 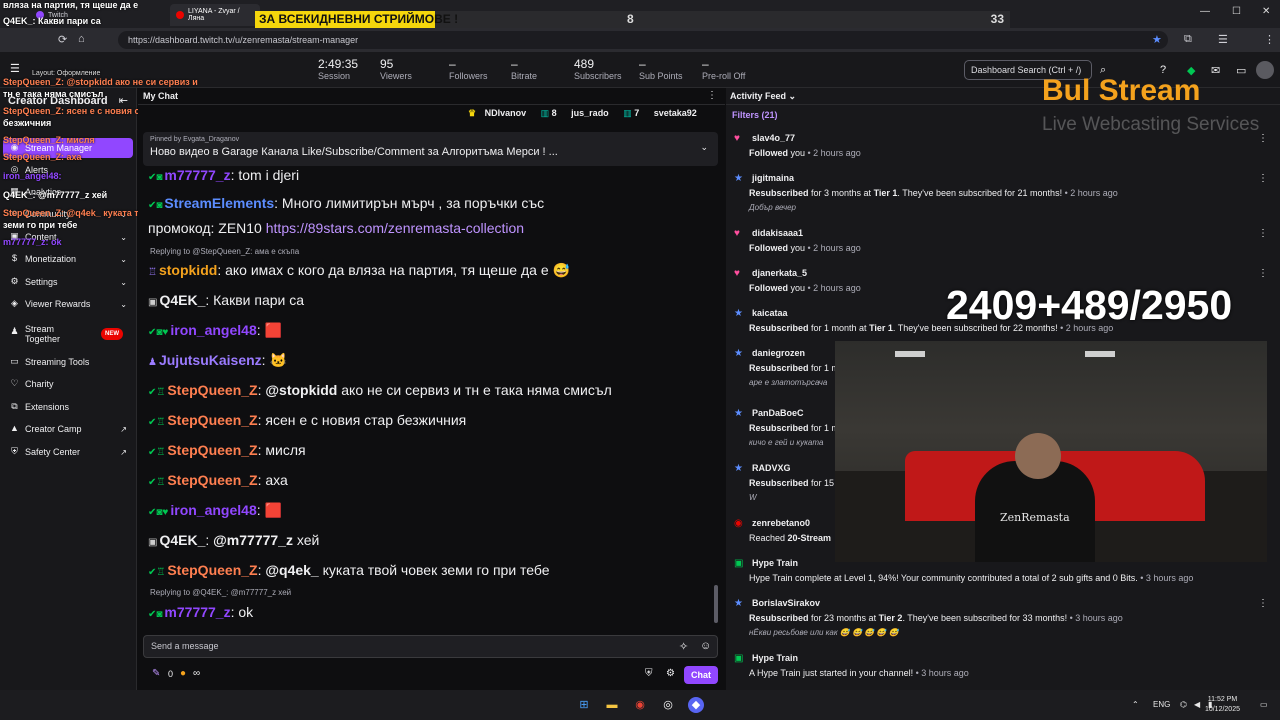 I want to click on sidebar-item-label: Extensions, so click(x=47, y=407).